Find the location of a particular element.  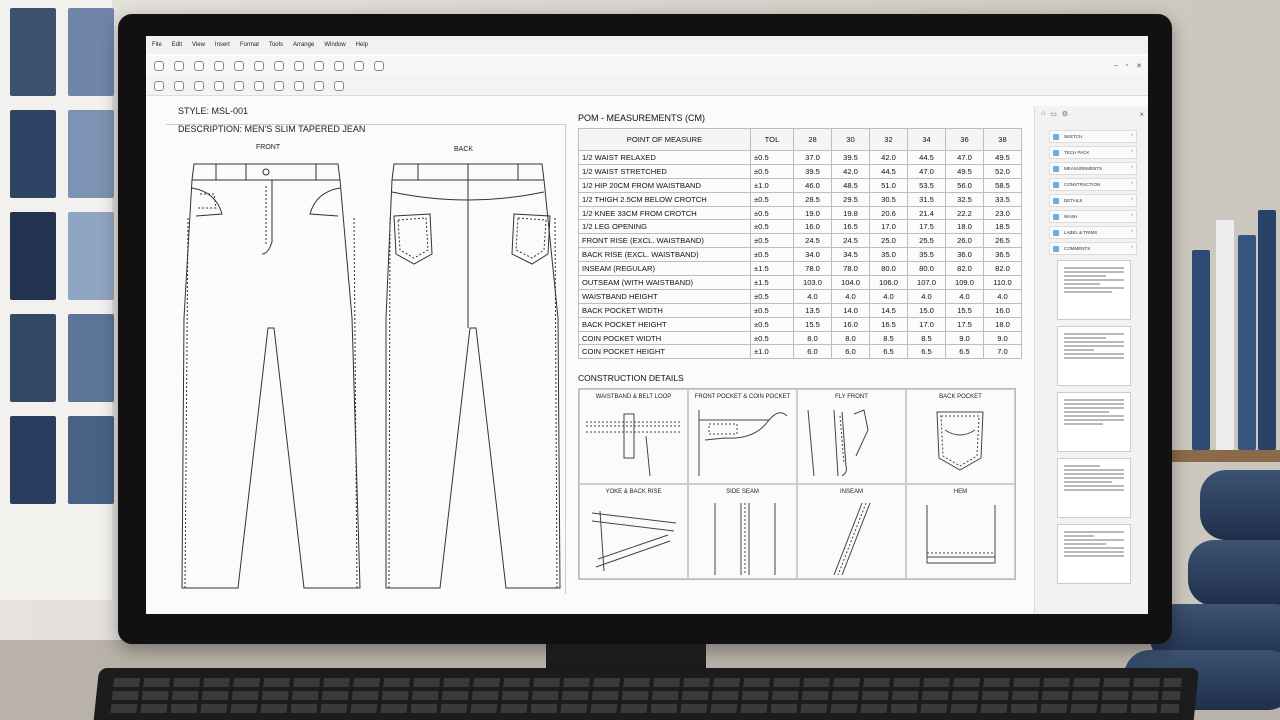

pom-size-cell: 36.5 is located at coordinates (1002, 255).